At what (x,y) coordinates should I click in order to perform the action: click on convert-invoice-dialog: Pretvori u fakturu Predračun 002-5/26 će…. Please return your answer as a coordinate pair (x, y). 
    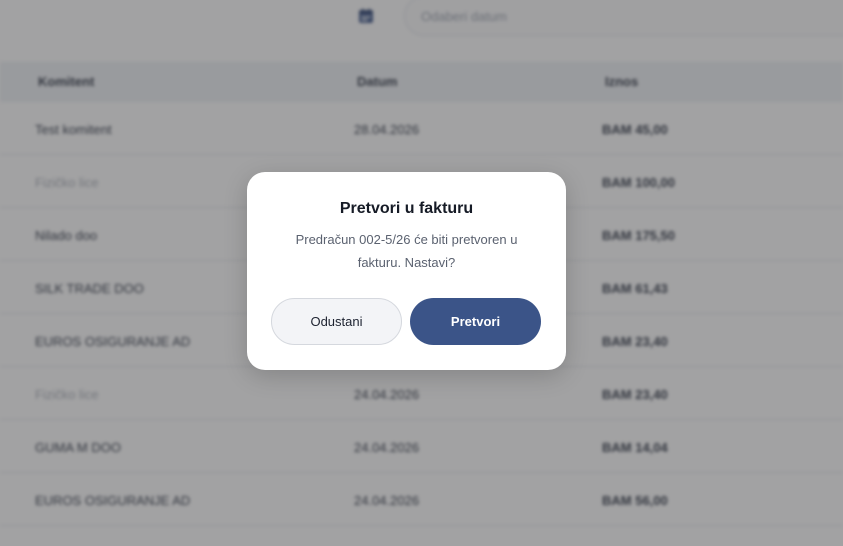
    Looking at the image, I should click on (406, 271).